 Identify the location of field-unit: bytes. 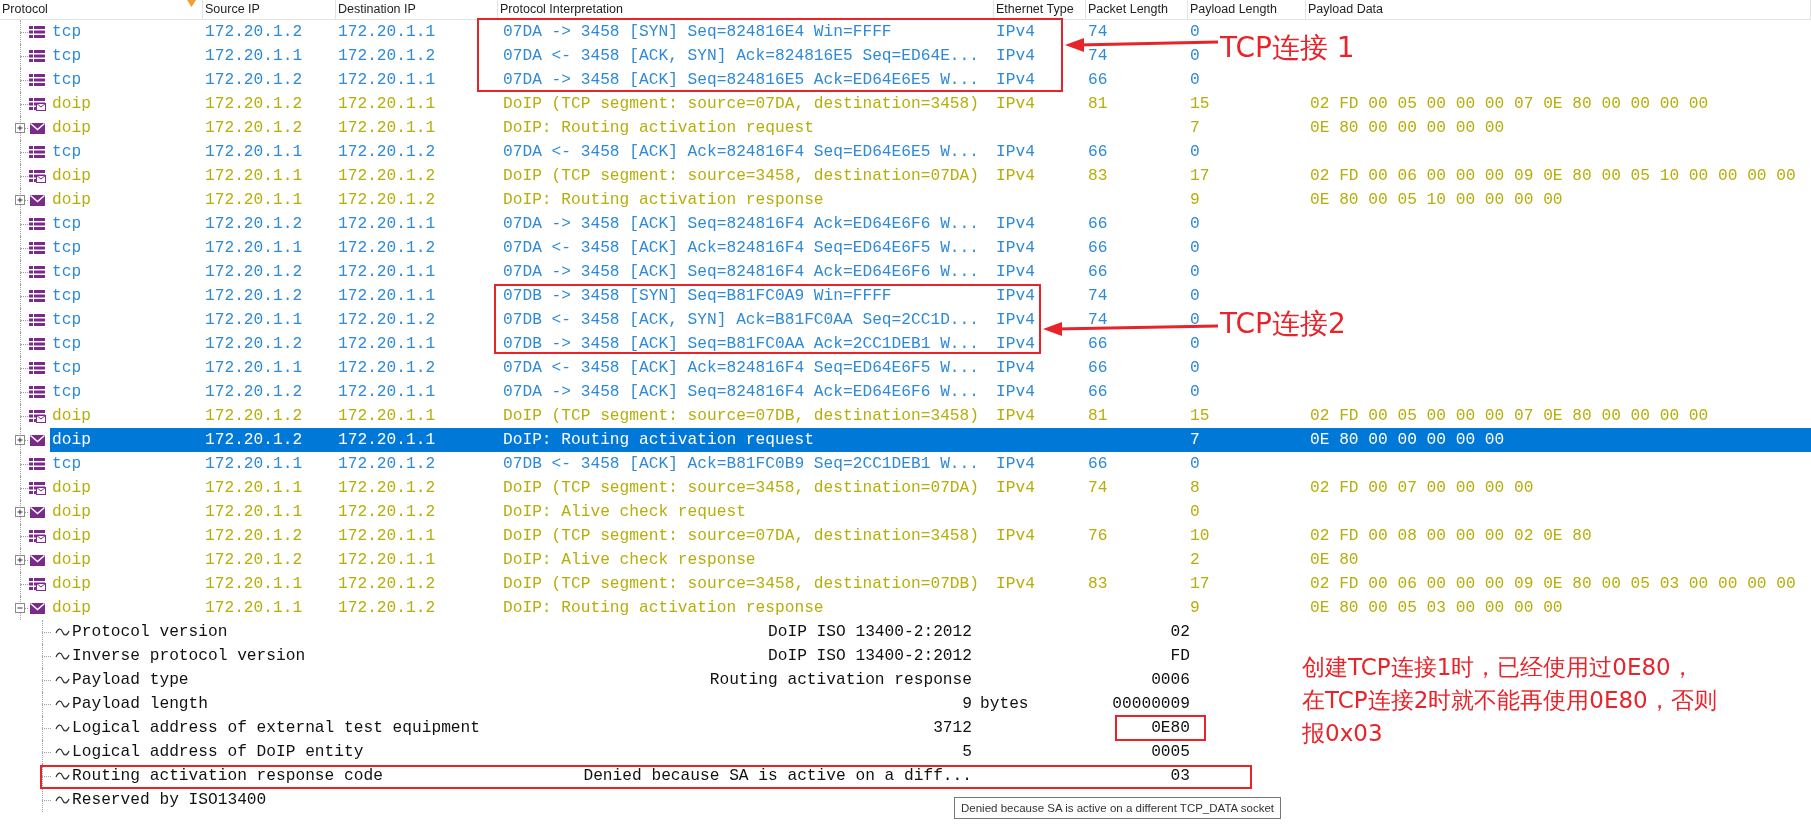
(1004, 704).